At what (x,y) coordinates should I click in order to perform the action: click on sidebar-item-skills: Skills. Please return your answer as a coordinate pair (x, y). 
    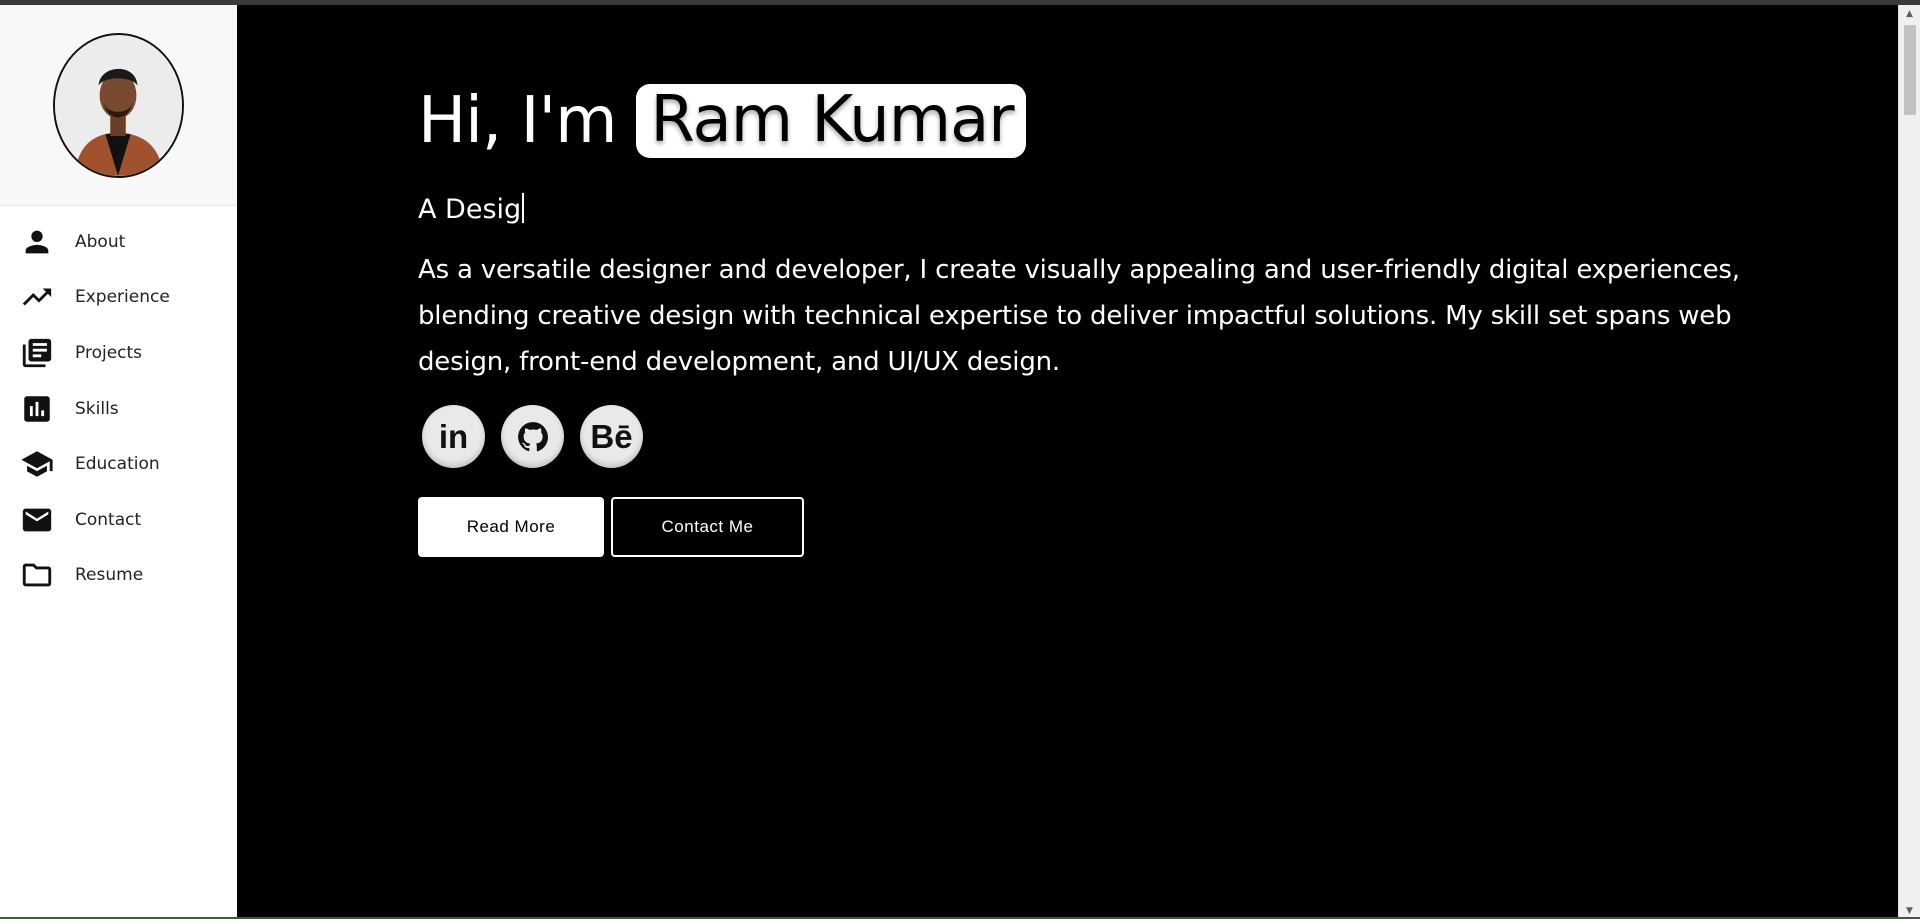
    Looking at the image, I should click on (118, 409).